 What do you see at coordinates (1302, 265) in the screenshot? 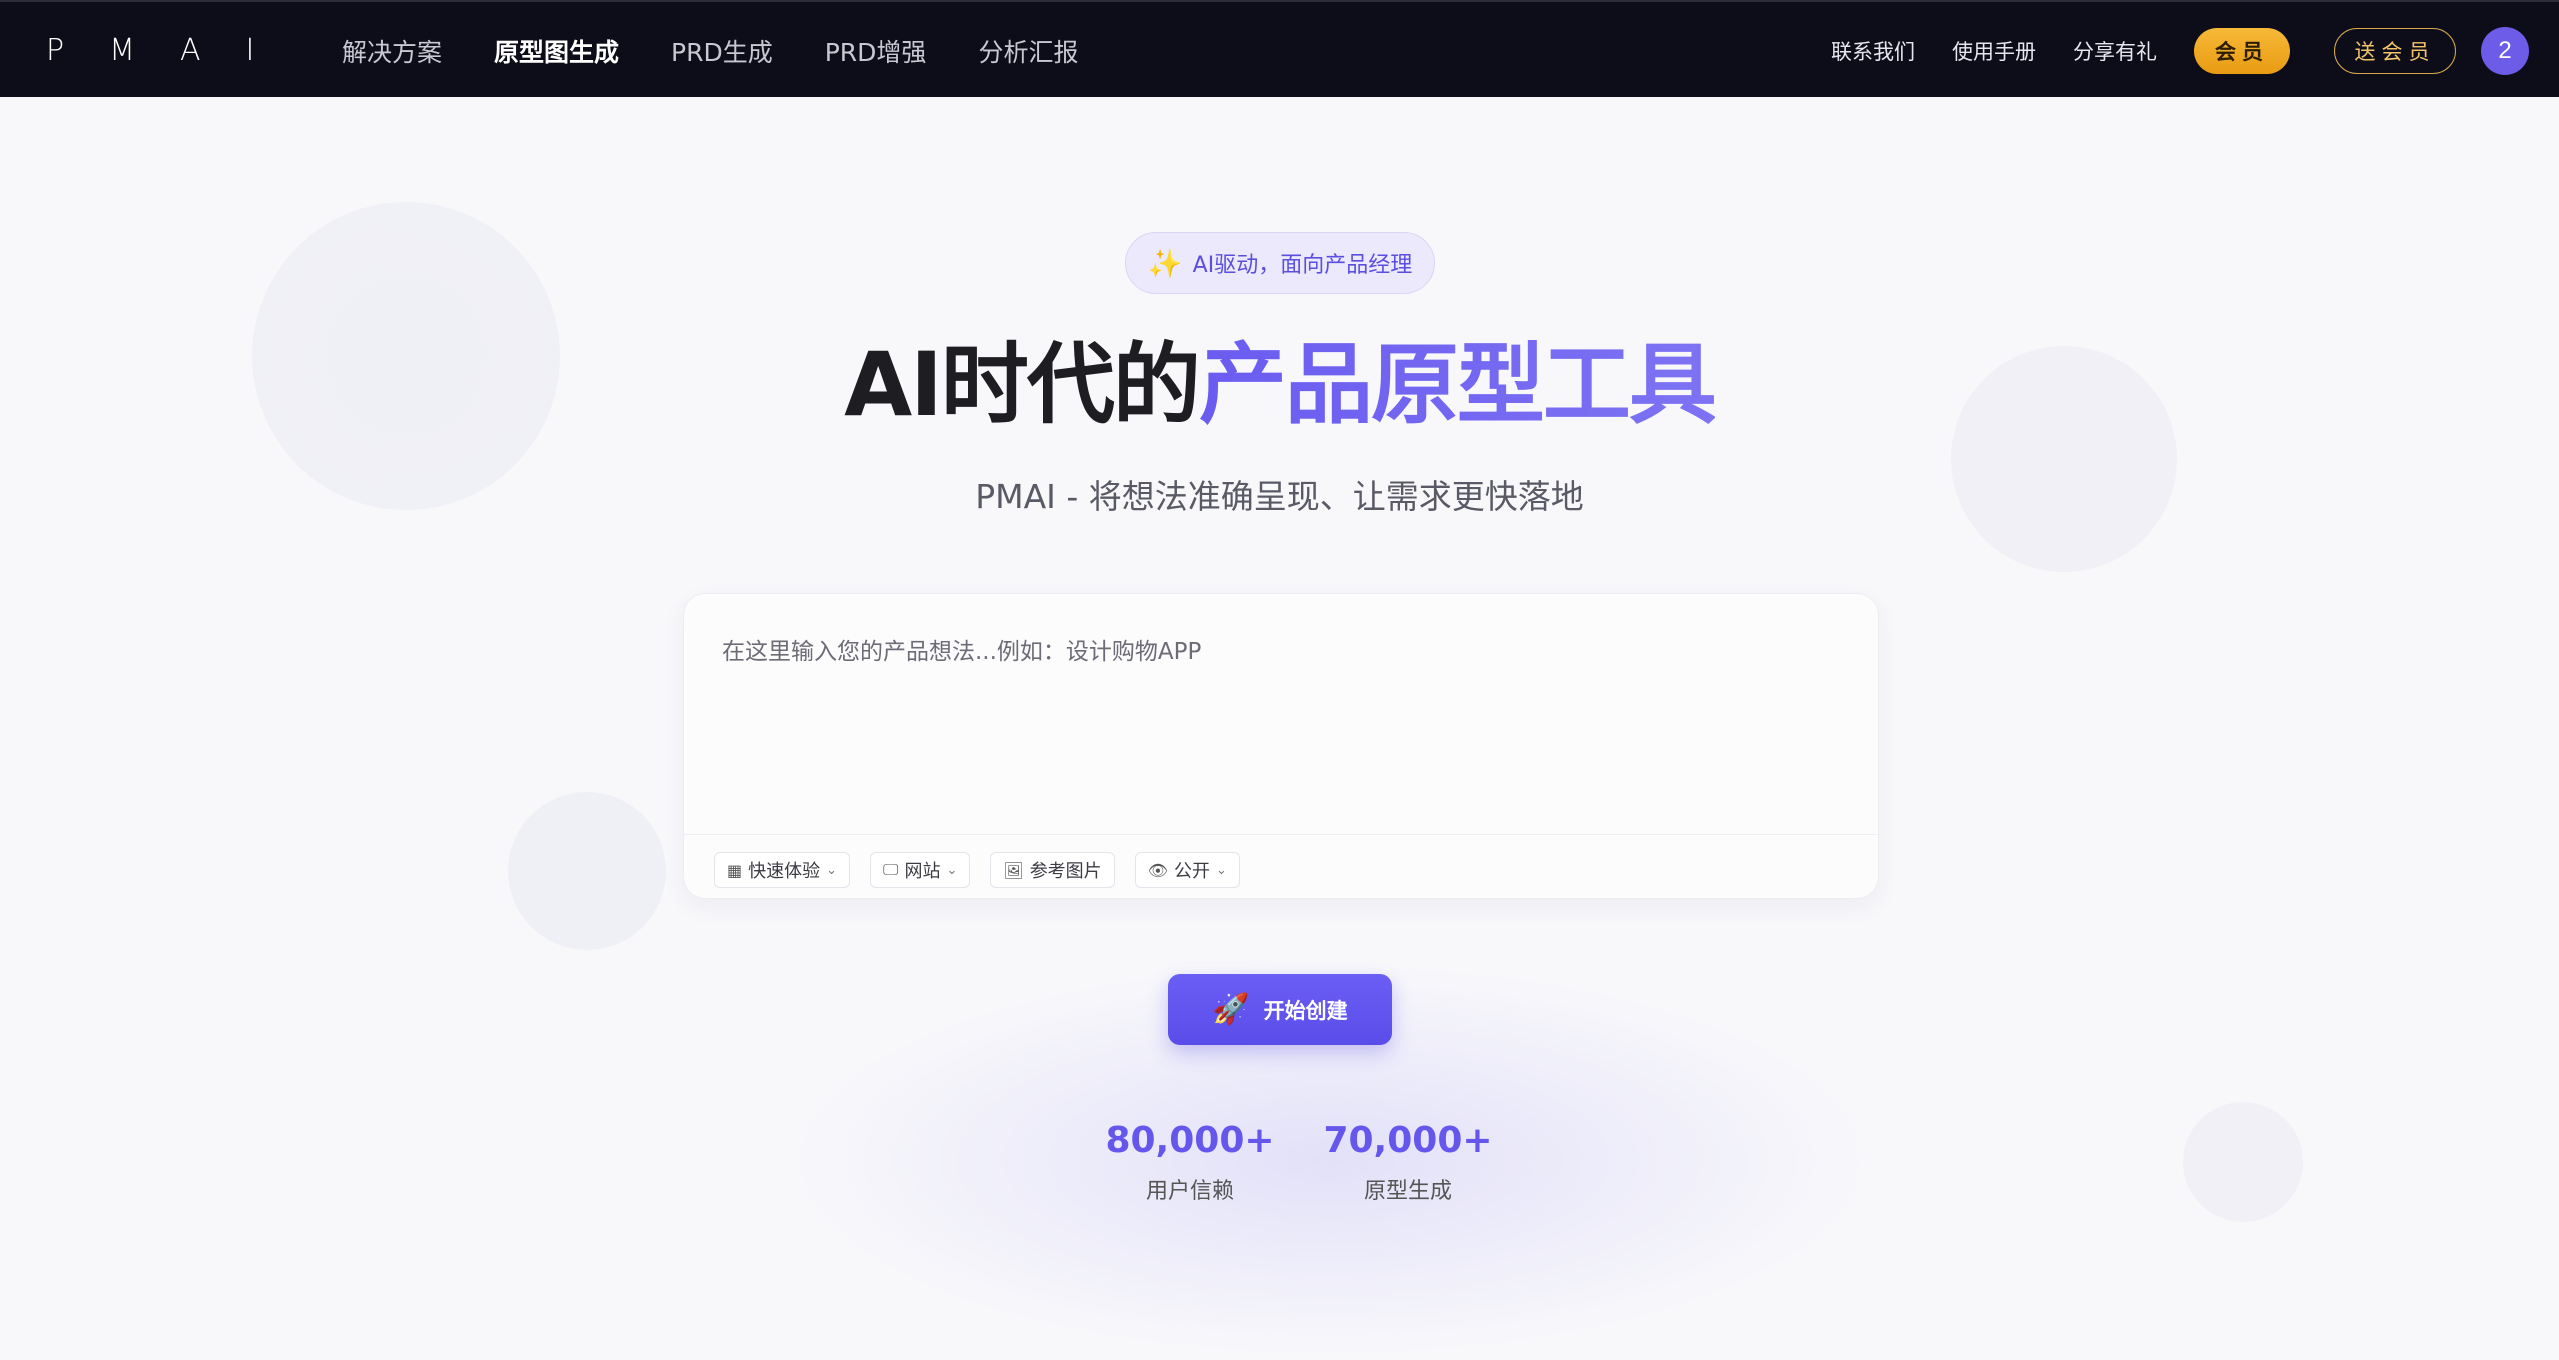
I see `badge-text: AI驱动，面向产品经理` at bounding box center [1302, 265].